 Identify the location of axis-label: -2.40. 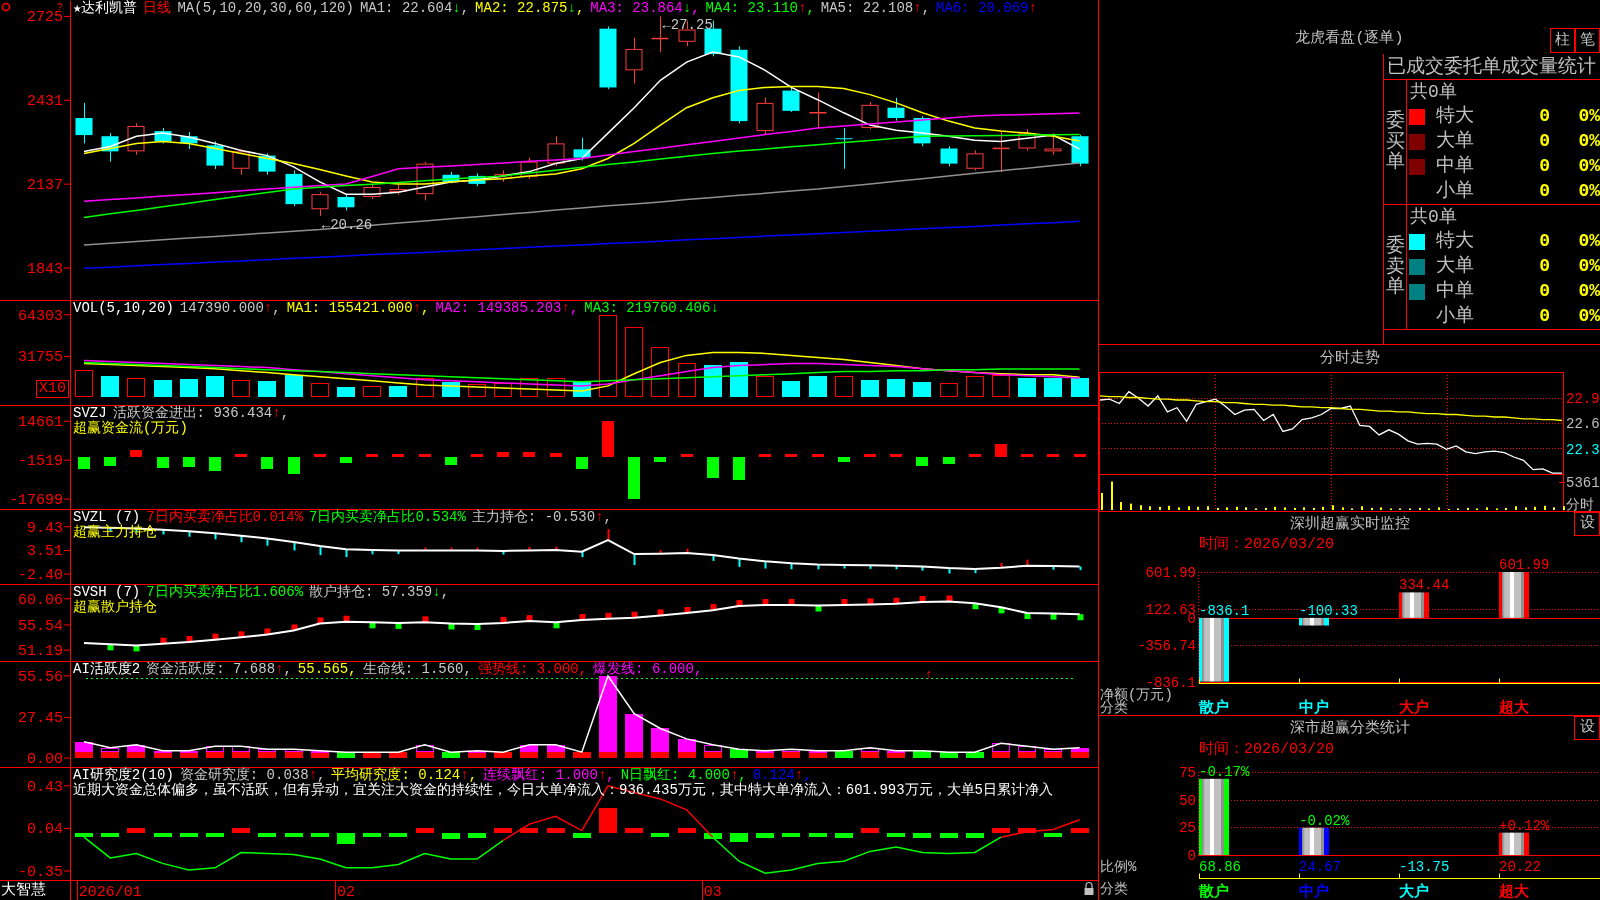
(40, 575).